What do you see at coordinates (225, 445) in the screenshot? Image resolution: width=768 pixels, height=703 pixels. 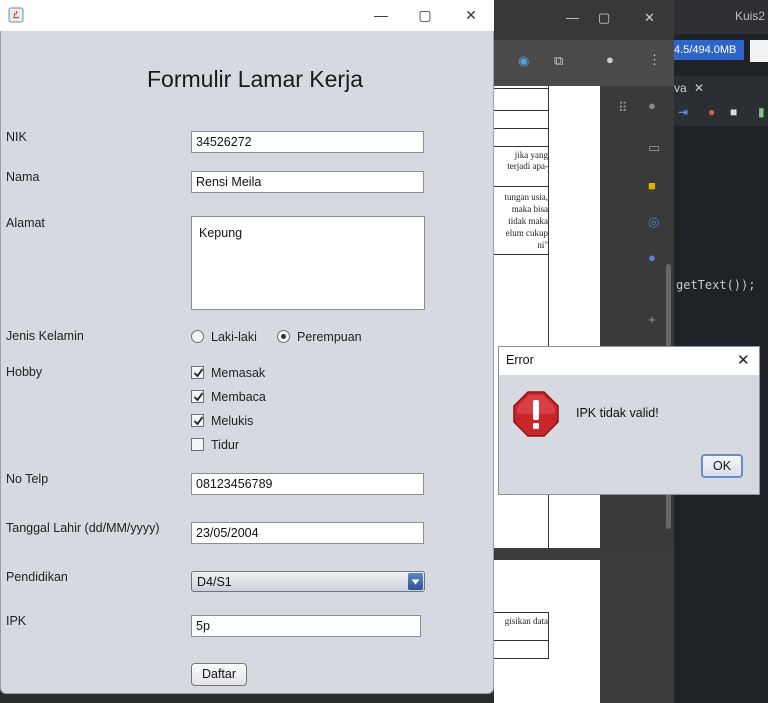 I see `checkbox-tidur-label: Tidur` at bounding box center [225, 445].